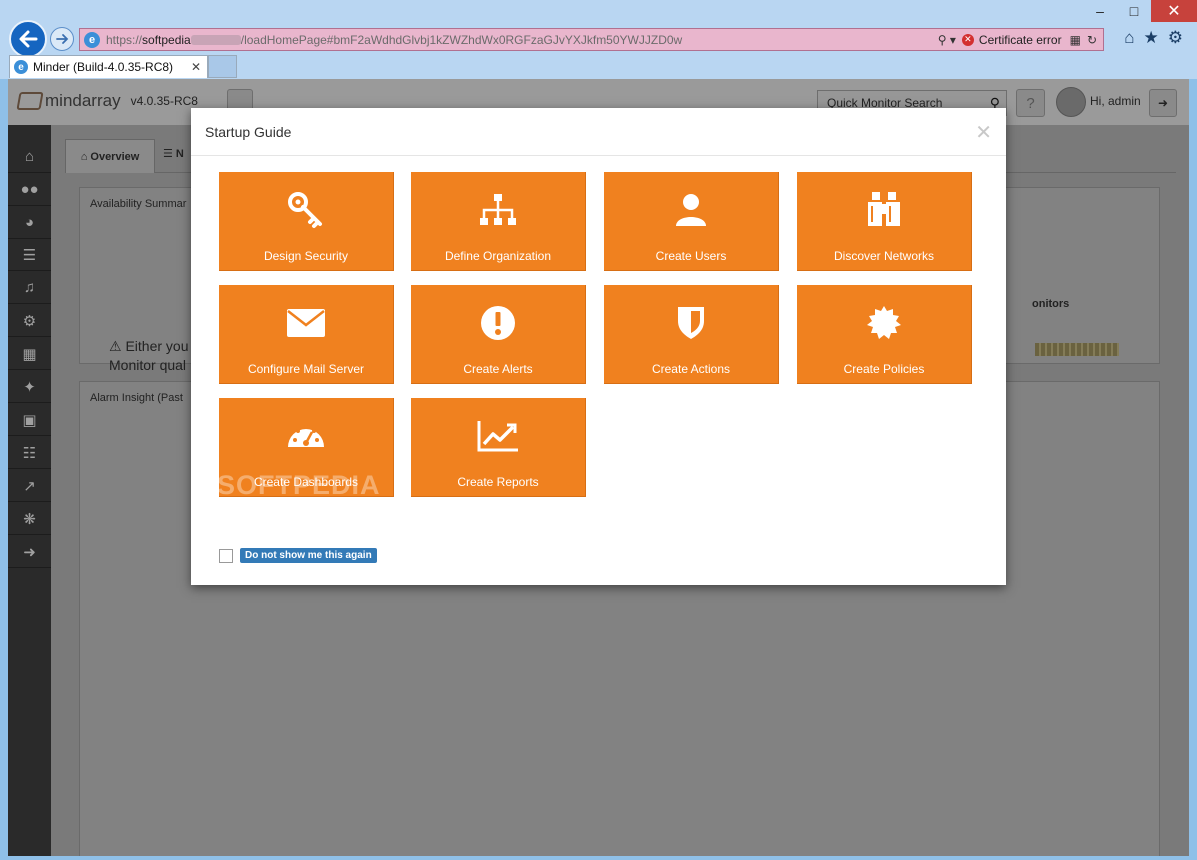 The width and height of the screenshot is (1197, 860). I want to click on back-button, so click(28, 39).